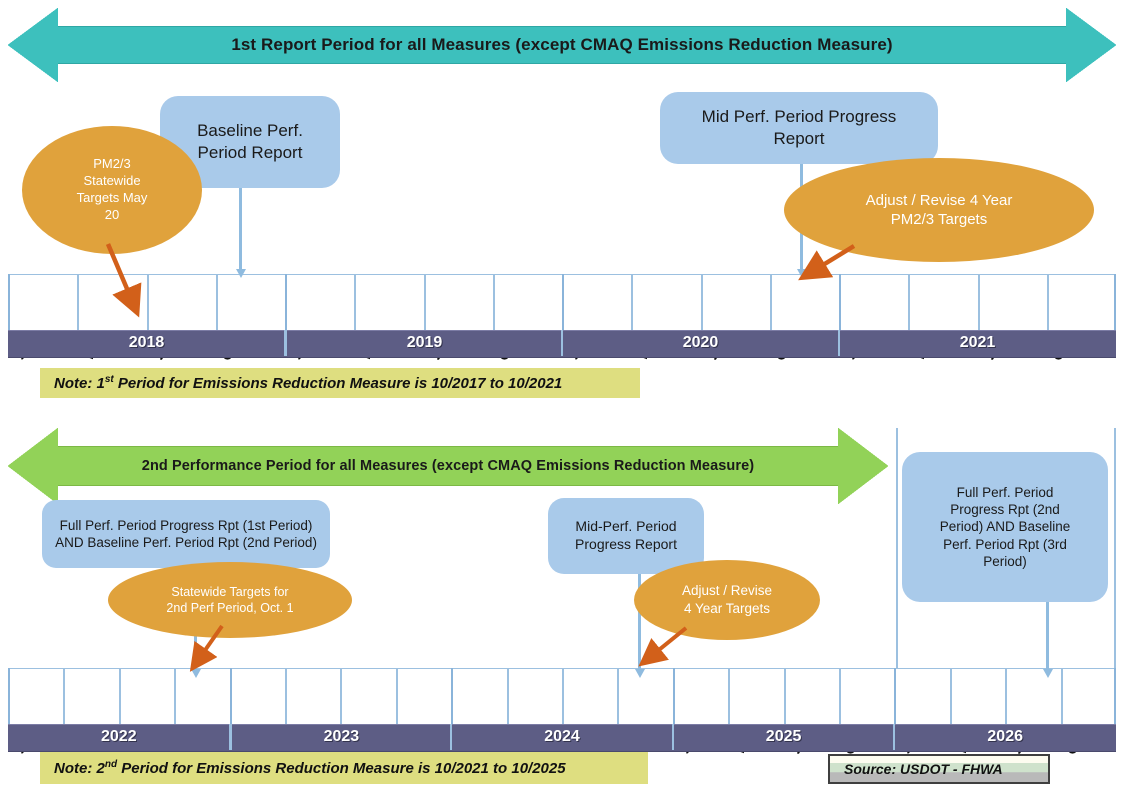 This screenshot has height=805, width=1124. I want to click on tick-April-2025, so click(729, 696).